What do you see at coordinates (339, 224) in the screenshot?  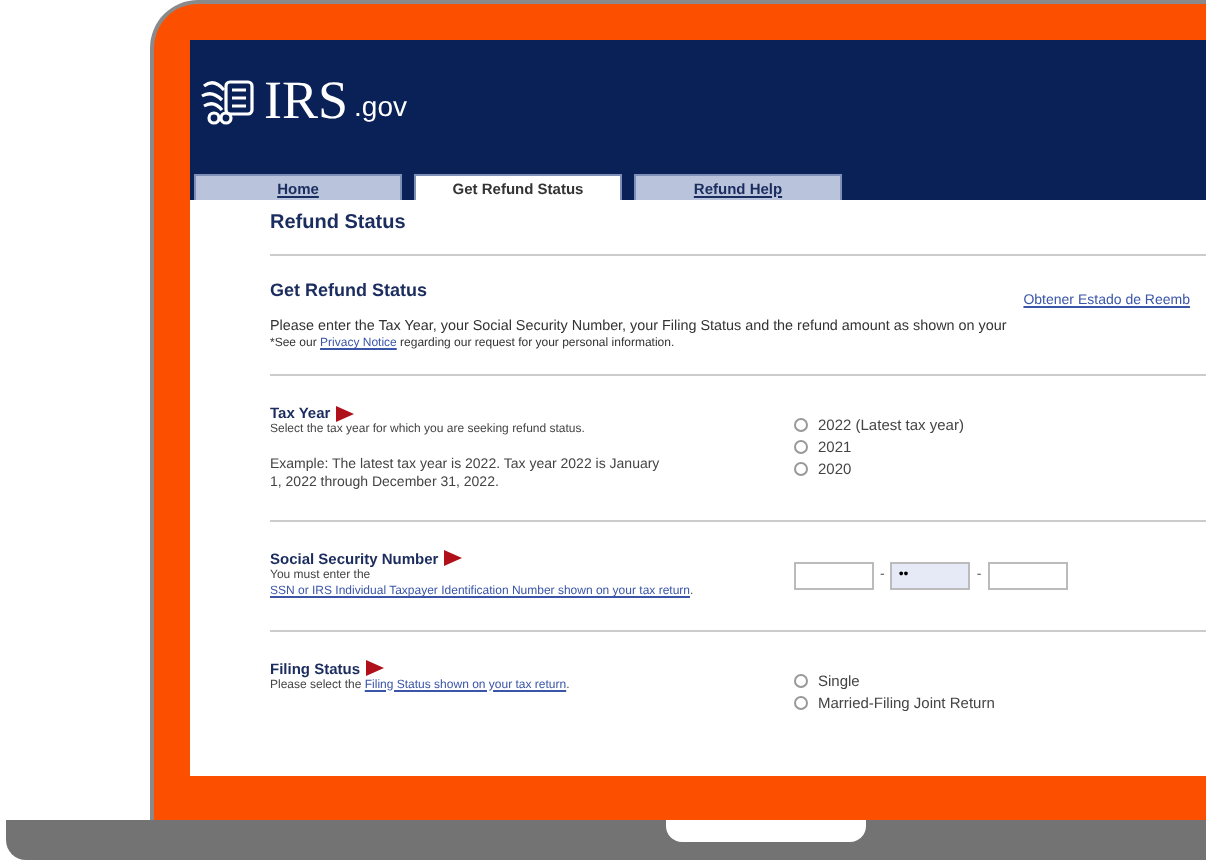 I see `page-title: Refund Status` at bounding box center [339, 224].